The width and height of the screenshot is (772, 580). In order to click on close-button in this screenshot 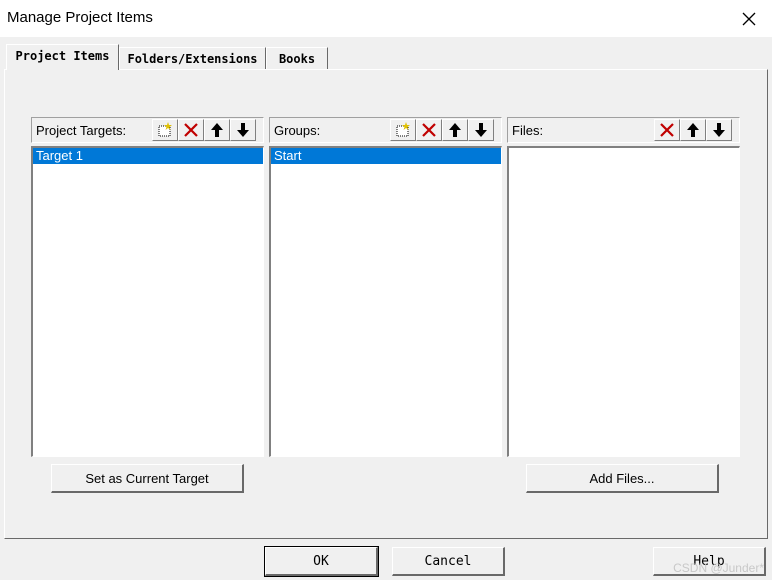, I will do `click(749, 18)`.